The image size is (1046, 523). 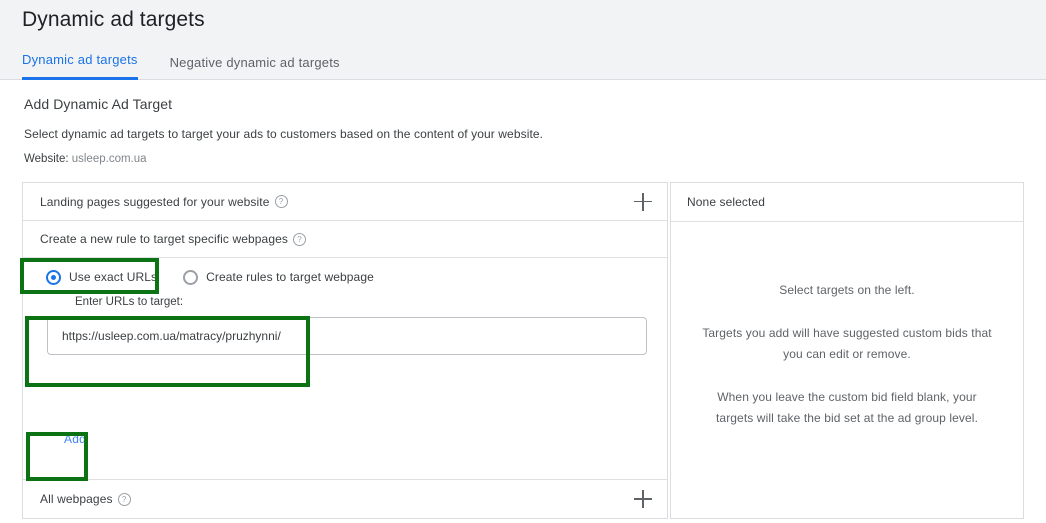 What do you see at coordinates (113, 277) in the screenshot?
I see `radio-use-exact-urls-label: Use exact URLs` at bounding box center [113, 277].